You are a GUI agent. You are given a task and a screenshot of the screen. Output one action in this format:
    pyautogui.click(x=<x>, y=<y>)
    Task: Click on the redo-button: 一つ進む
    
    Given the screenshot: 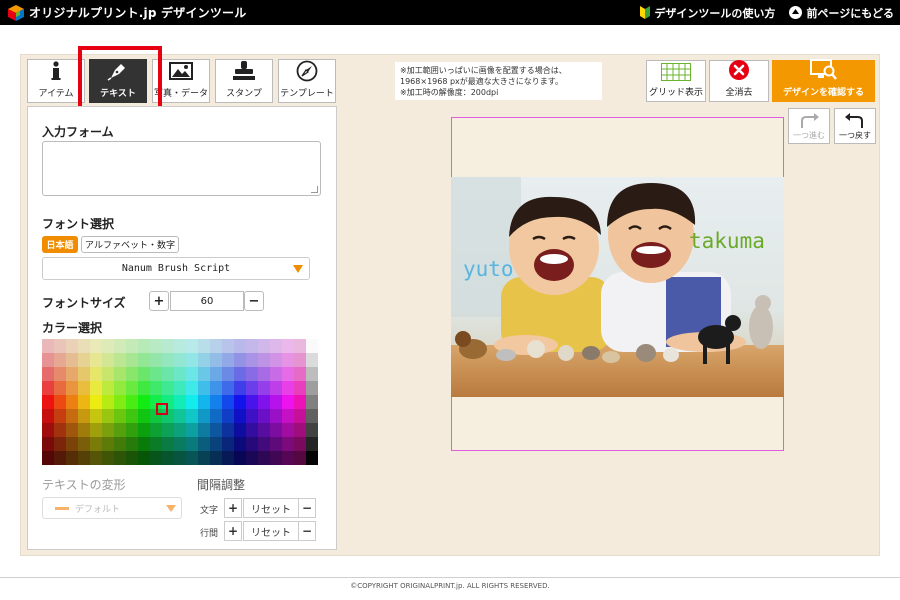 What is the action you would take?
    pyautogui.click(x=809, y=126)
    